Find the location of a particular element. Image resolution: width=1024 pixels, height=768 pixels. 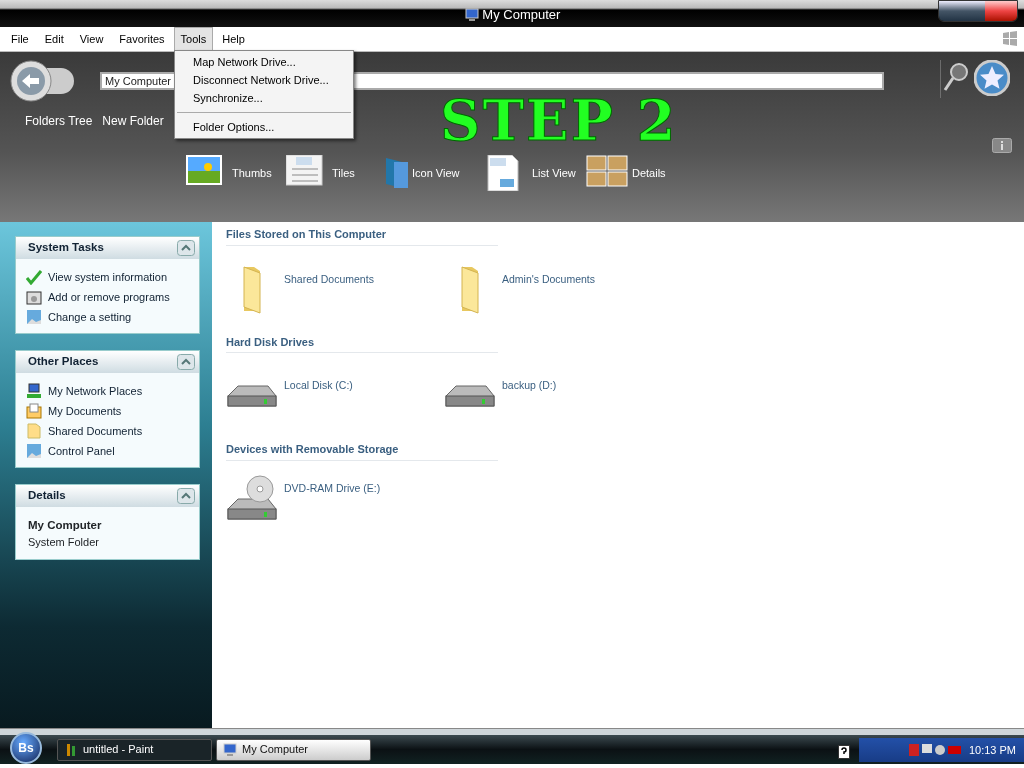

close-button is located at coordinates (1001, 11).